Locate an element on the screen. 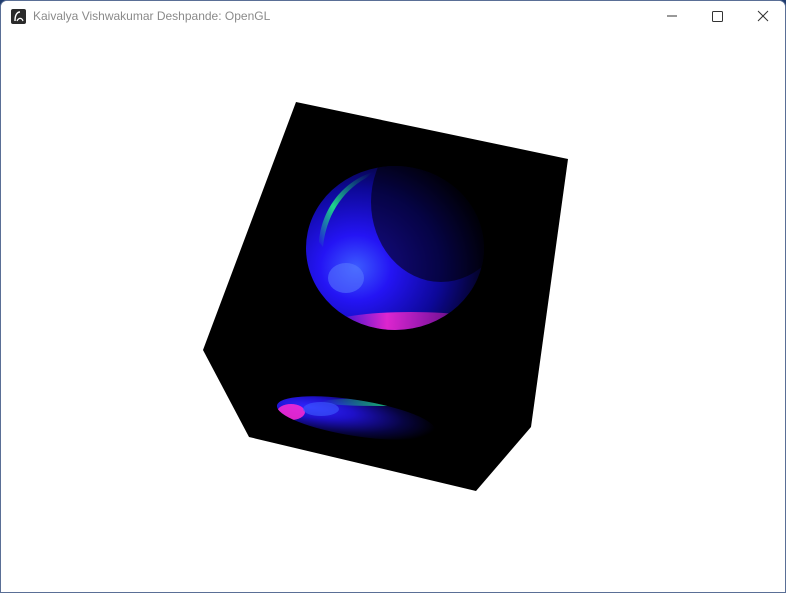  close-icon is located at coordinates (763, 16).